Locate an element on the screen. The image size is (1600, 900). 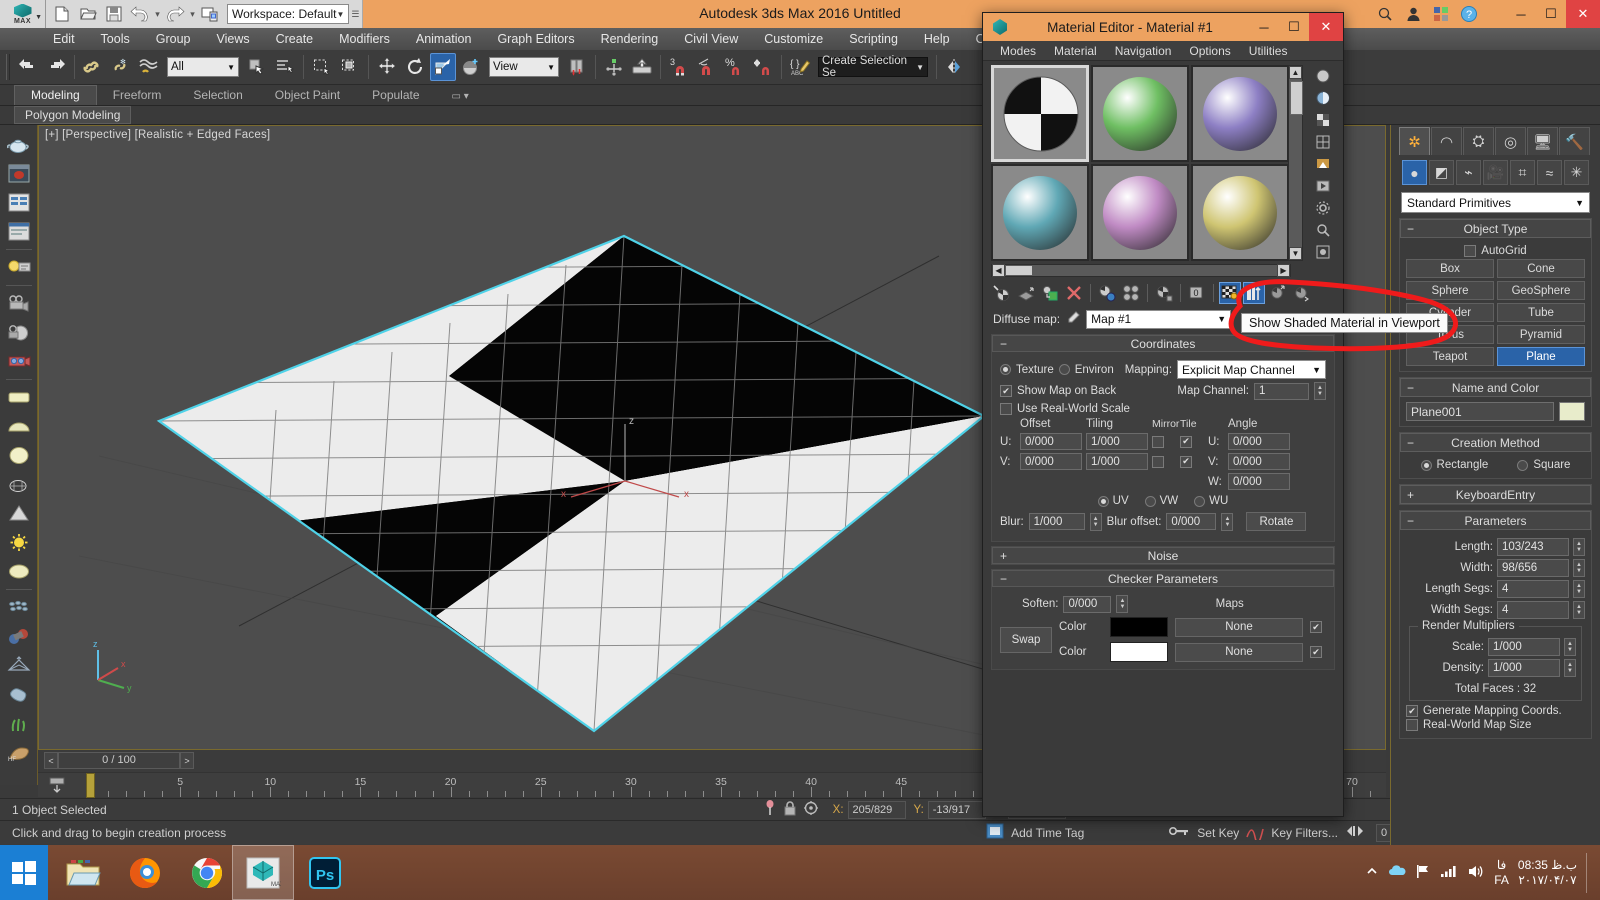
material-editor-minimize-button: ─ is located at coordinates (1264, 27).